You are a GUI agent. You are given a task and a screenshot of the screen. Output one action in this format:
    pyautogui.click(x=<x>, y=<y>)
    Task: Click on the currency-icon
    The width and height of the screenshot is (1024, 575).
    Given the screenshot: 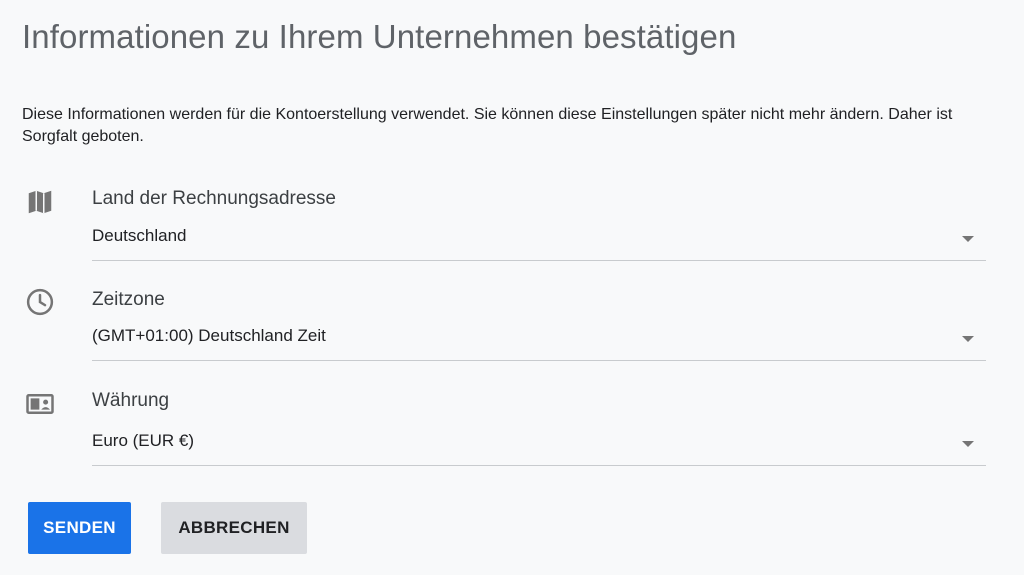 What is the action you would take?
    pyautogui.click(x=40, y=404)
    